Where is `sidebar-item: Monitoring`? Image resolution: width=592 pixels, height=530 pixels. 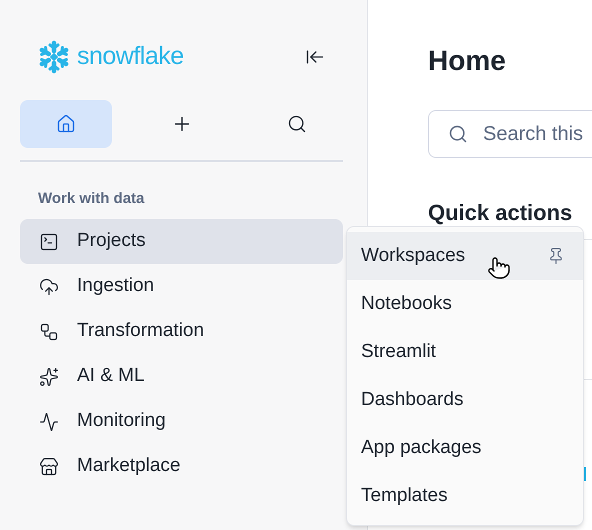
sidebar-item: Monitoring is located at coordinates (181, 421).